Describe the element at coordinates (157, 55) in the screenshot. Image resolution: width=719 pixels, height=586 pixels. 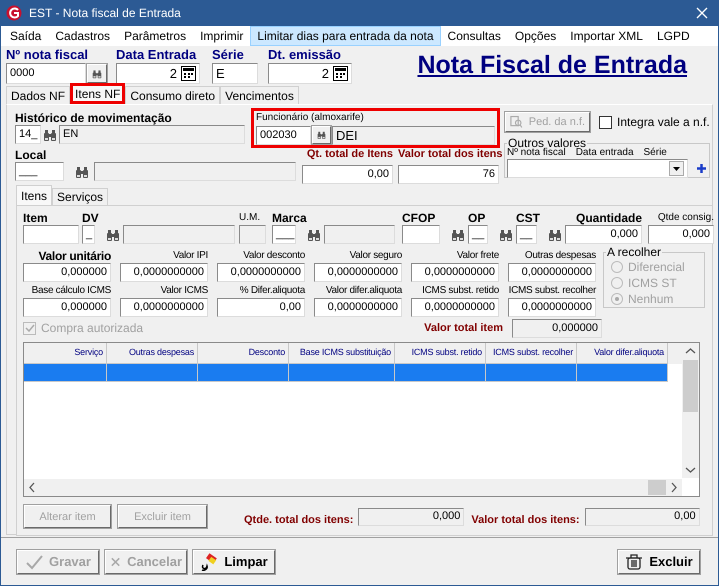
I see `field-label: Data Entrada` at that location.